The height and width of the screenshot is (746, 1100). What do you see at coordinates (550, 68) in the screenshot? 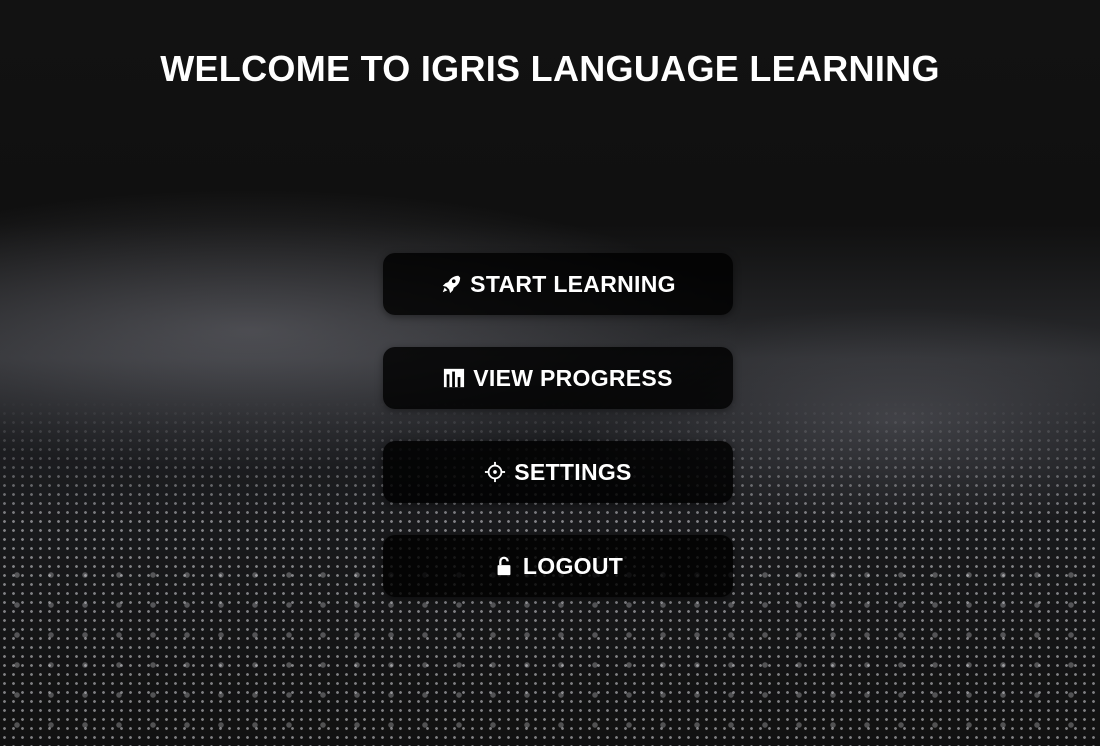
I see `page-title: WELCOME TO IGRIS LANGUAGE LEARNING` at bounding box center [550, 68].